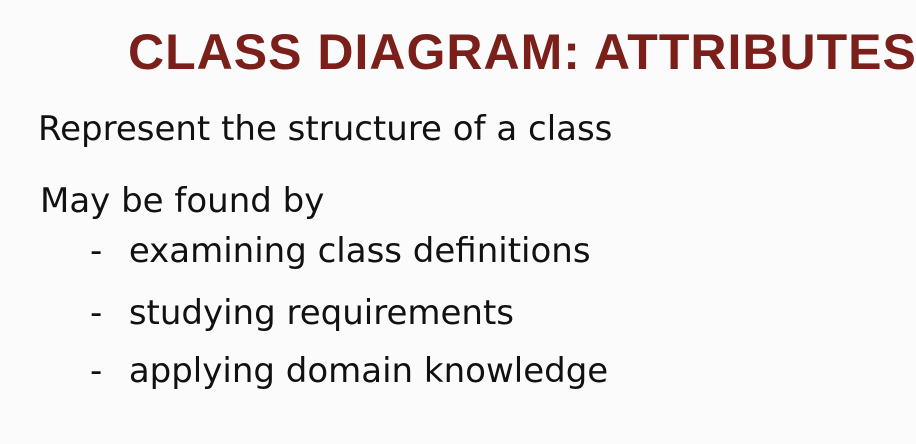  I want to click on bullet-text: studying requirements, so click(321, 313).